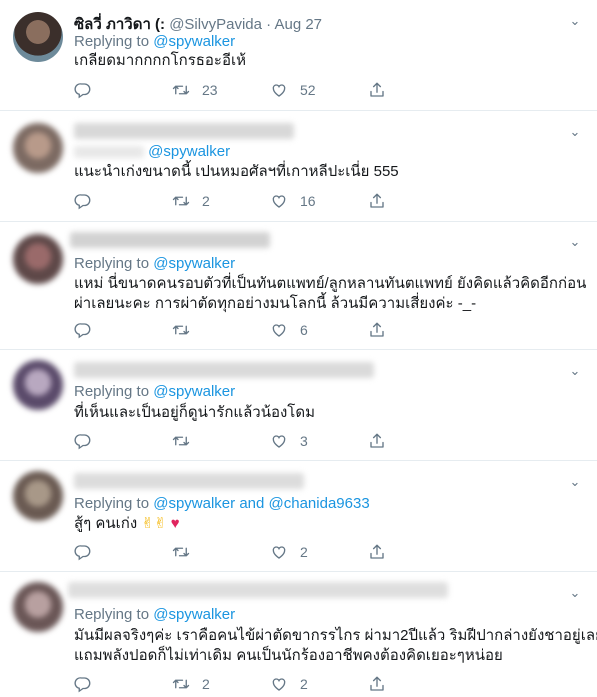 The width and height of the screenshot is (597, 697). Describe the element at coordinates (206, 201) in the screenshot. I see `retweet-count: 2` at that location.